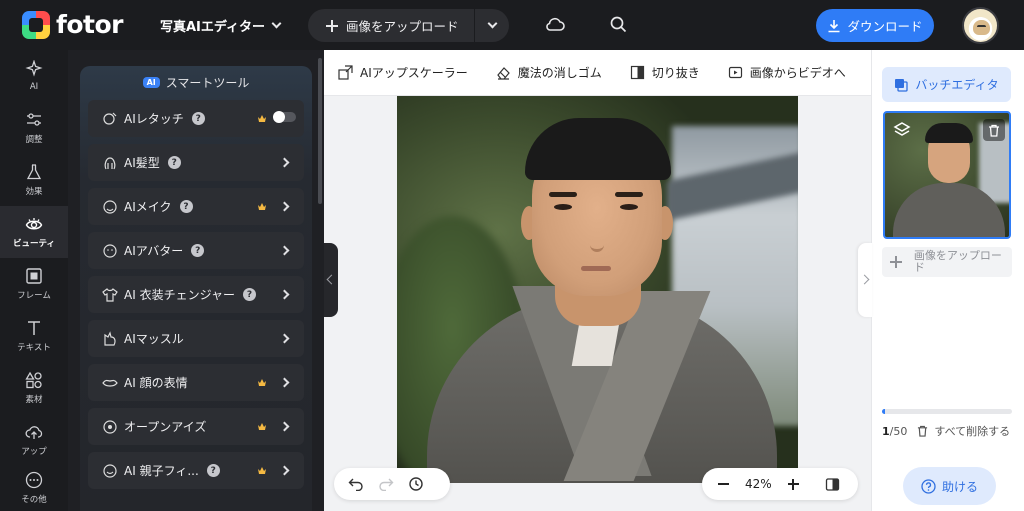 The height and width of the screenshot is (511, 1024). What do you see at coordinates (110, 250) in the screenshot?
I see `avatar-icon` at bounding box center [110, 250].